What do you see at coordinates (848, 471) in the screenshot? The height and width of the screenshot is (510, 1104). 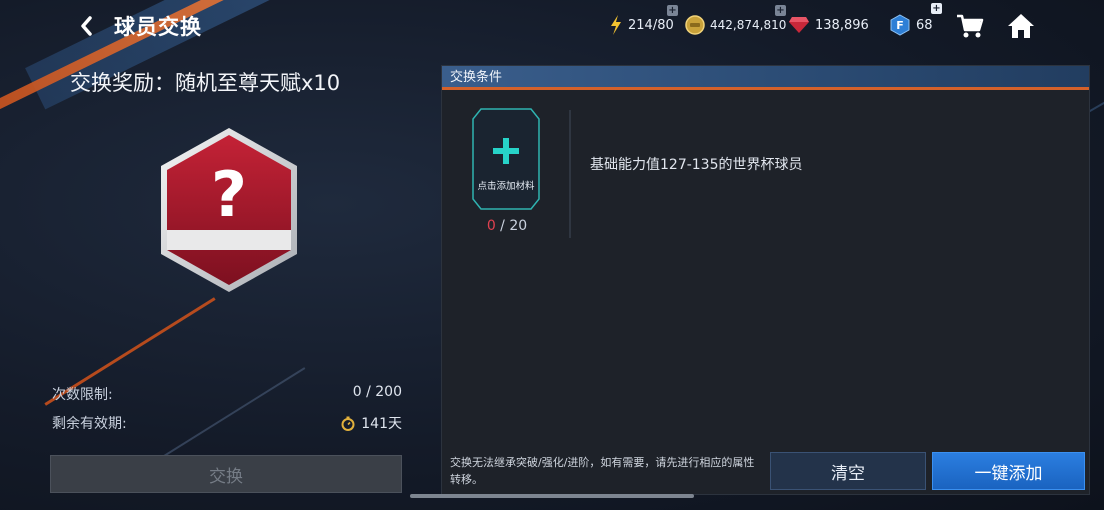 I see `clear-button: 清空` at bounding box center [848, 471].